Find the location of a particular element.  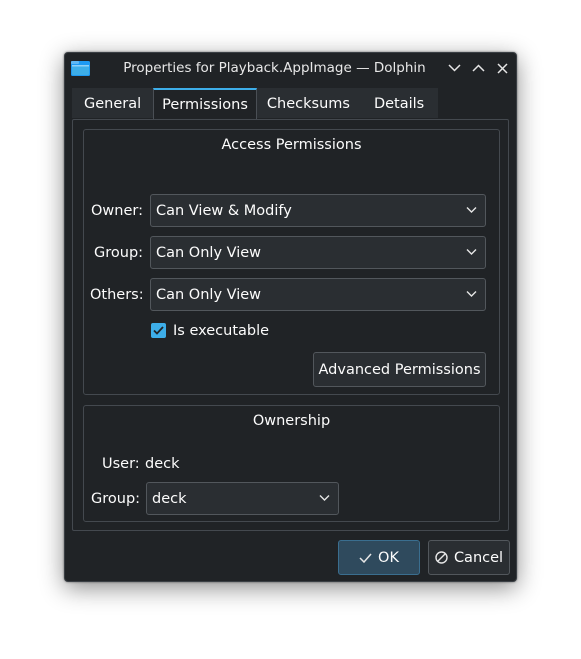

others-label: Others: is located at coordinates (117, 295).